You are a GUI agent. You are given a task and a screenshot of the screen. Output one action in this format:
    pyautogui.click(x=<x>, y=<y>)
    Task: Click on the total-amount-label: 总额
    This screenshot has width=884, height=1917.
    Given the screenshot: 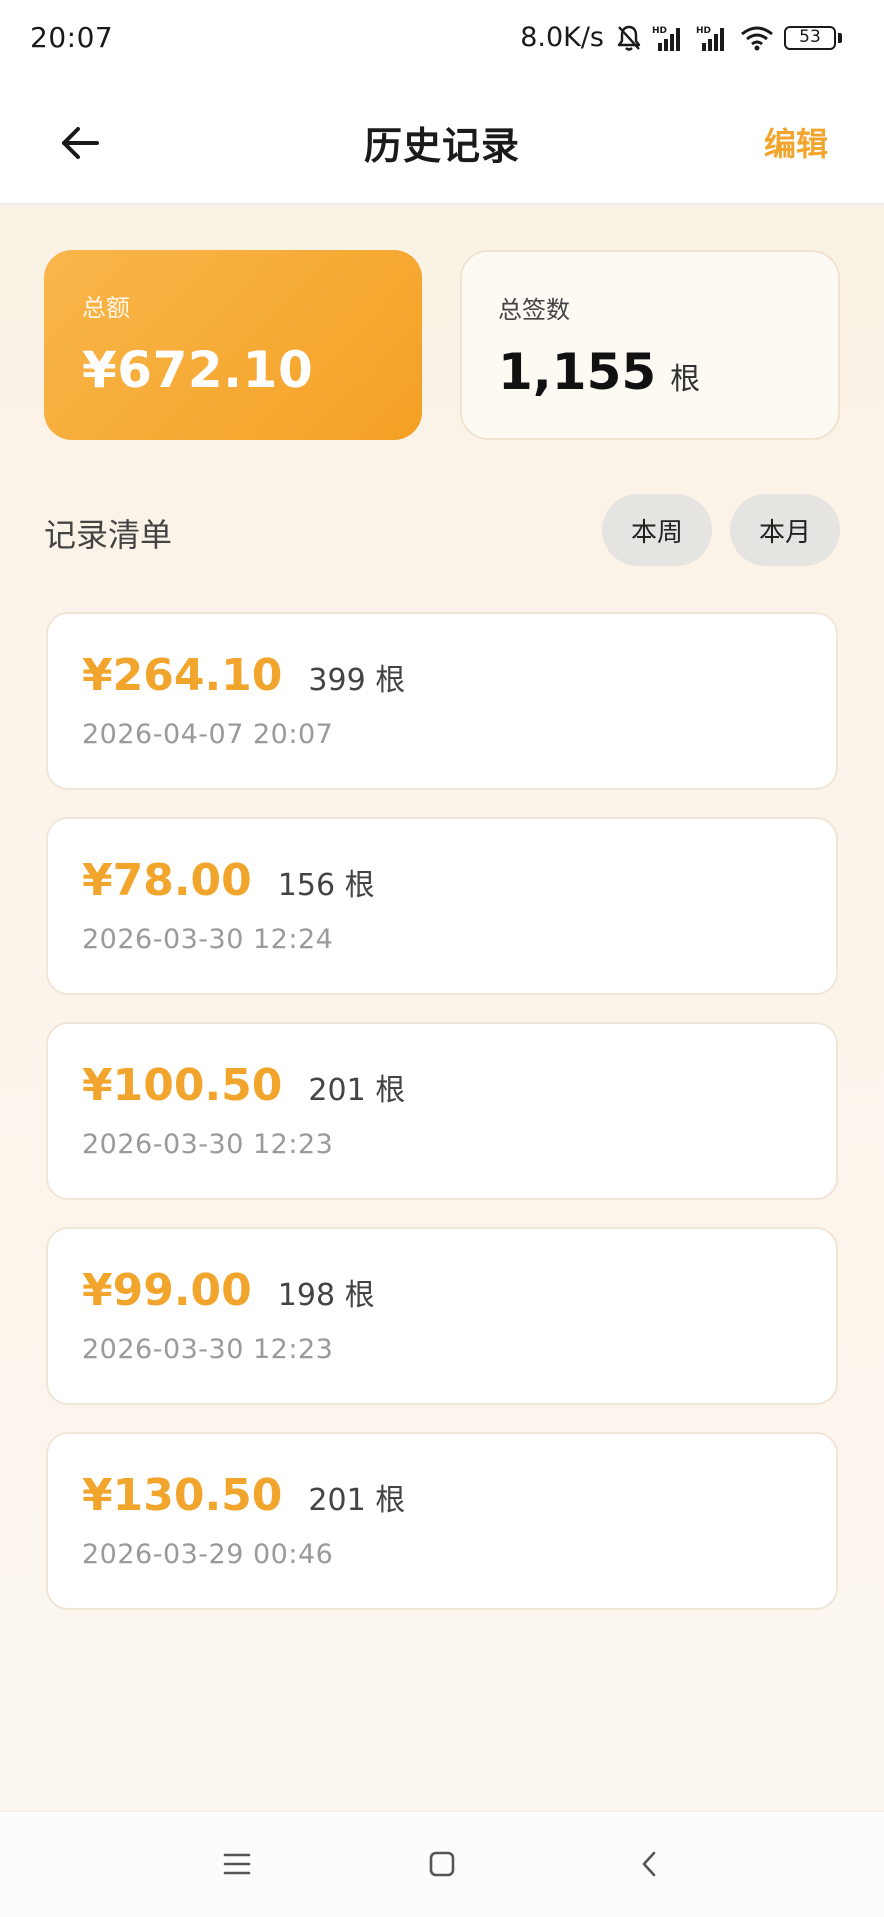 What is the action you would take?
    pyautogui.click(x=106, y=308)
    